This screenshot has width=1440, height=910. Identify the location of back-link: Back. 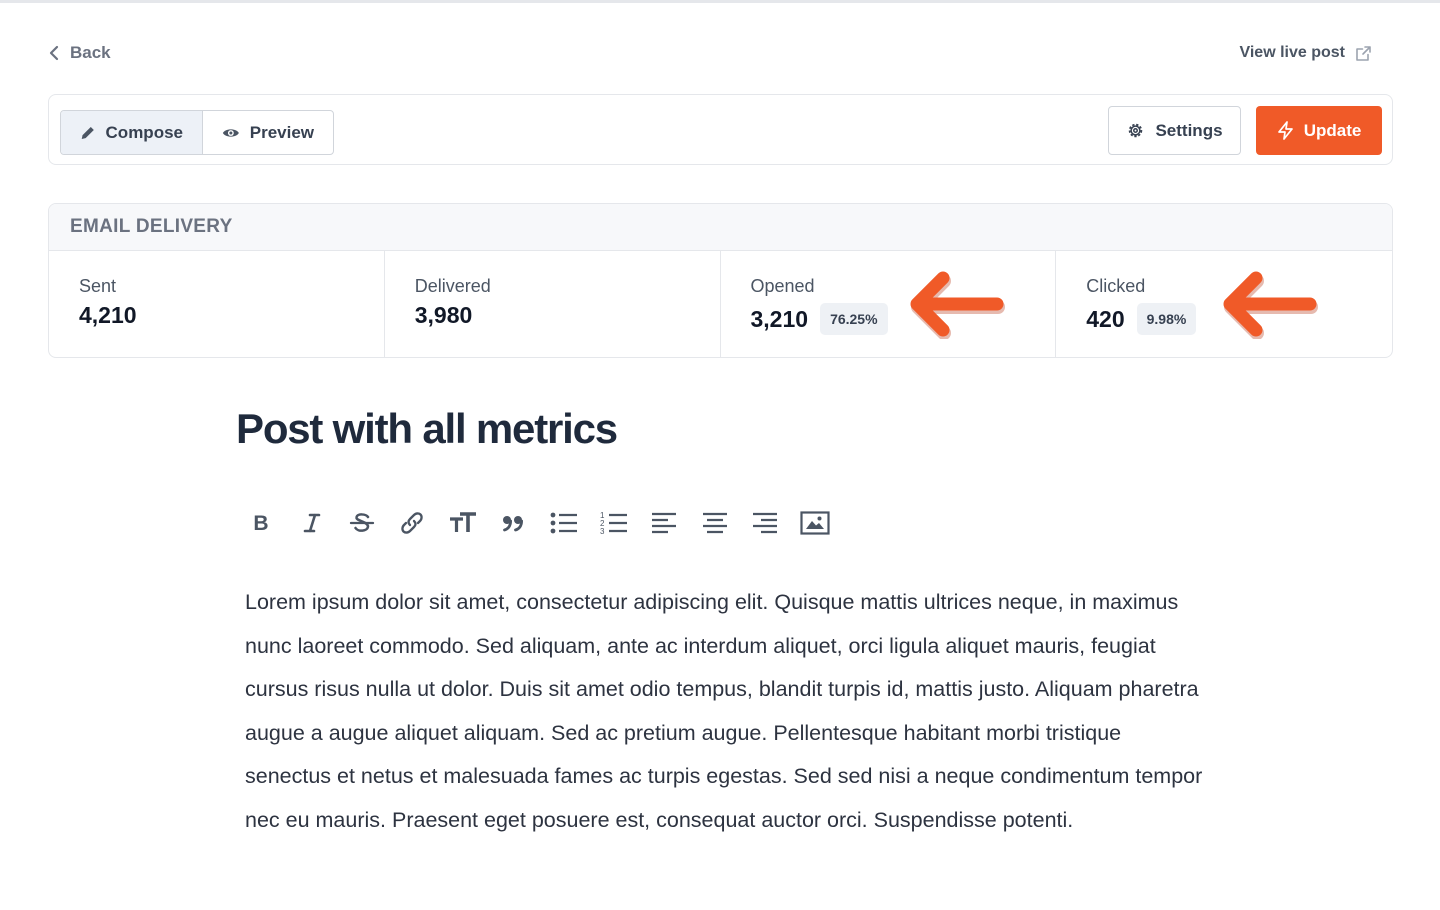
(79, 53).